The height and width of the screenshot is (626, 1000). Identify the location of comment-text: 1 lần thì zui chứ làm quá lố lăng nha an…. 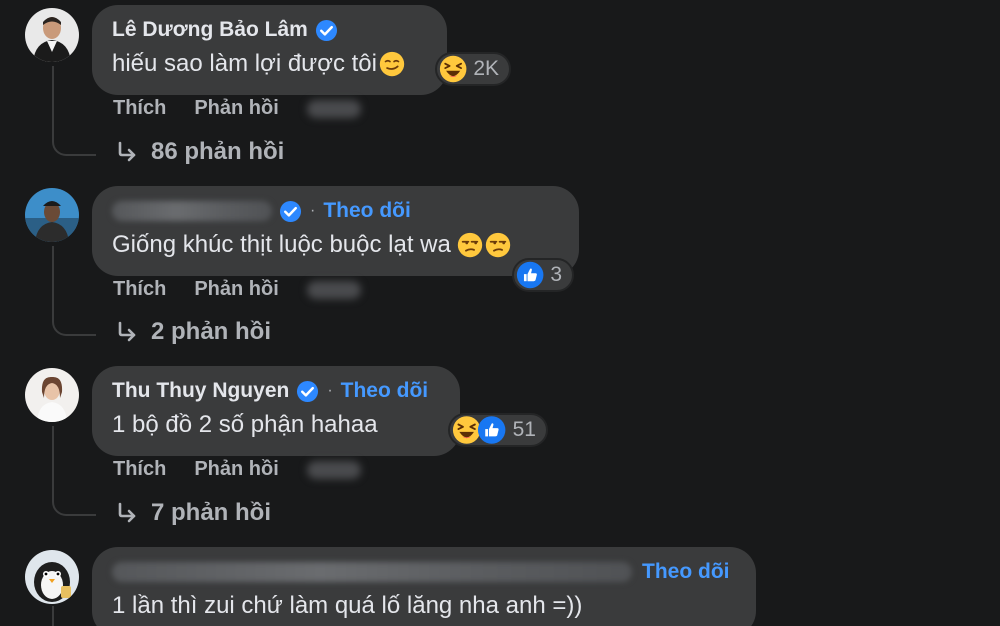
(347, 605).